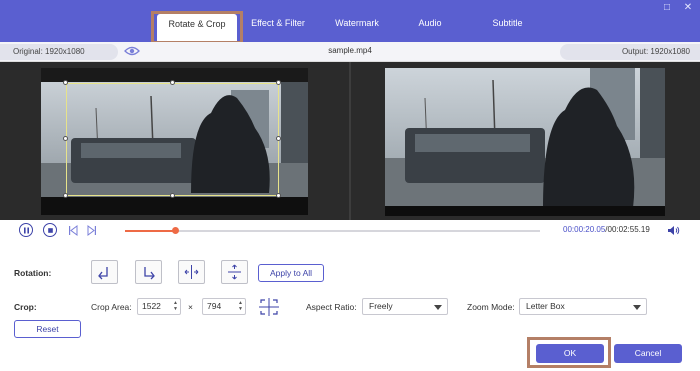 This screenshot has width=700, height=371. Describe the element at coordinates (278, 138) in the screenshot. I see `crop-handle-right` at that location.